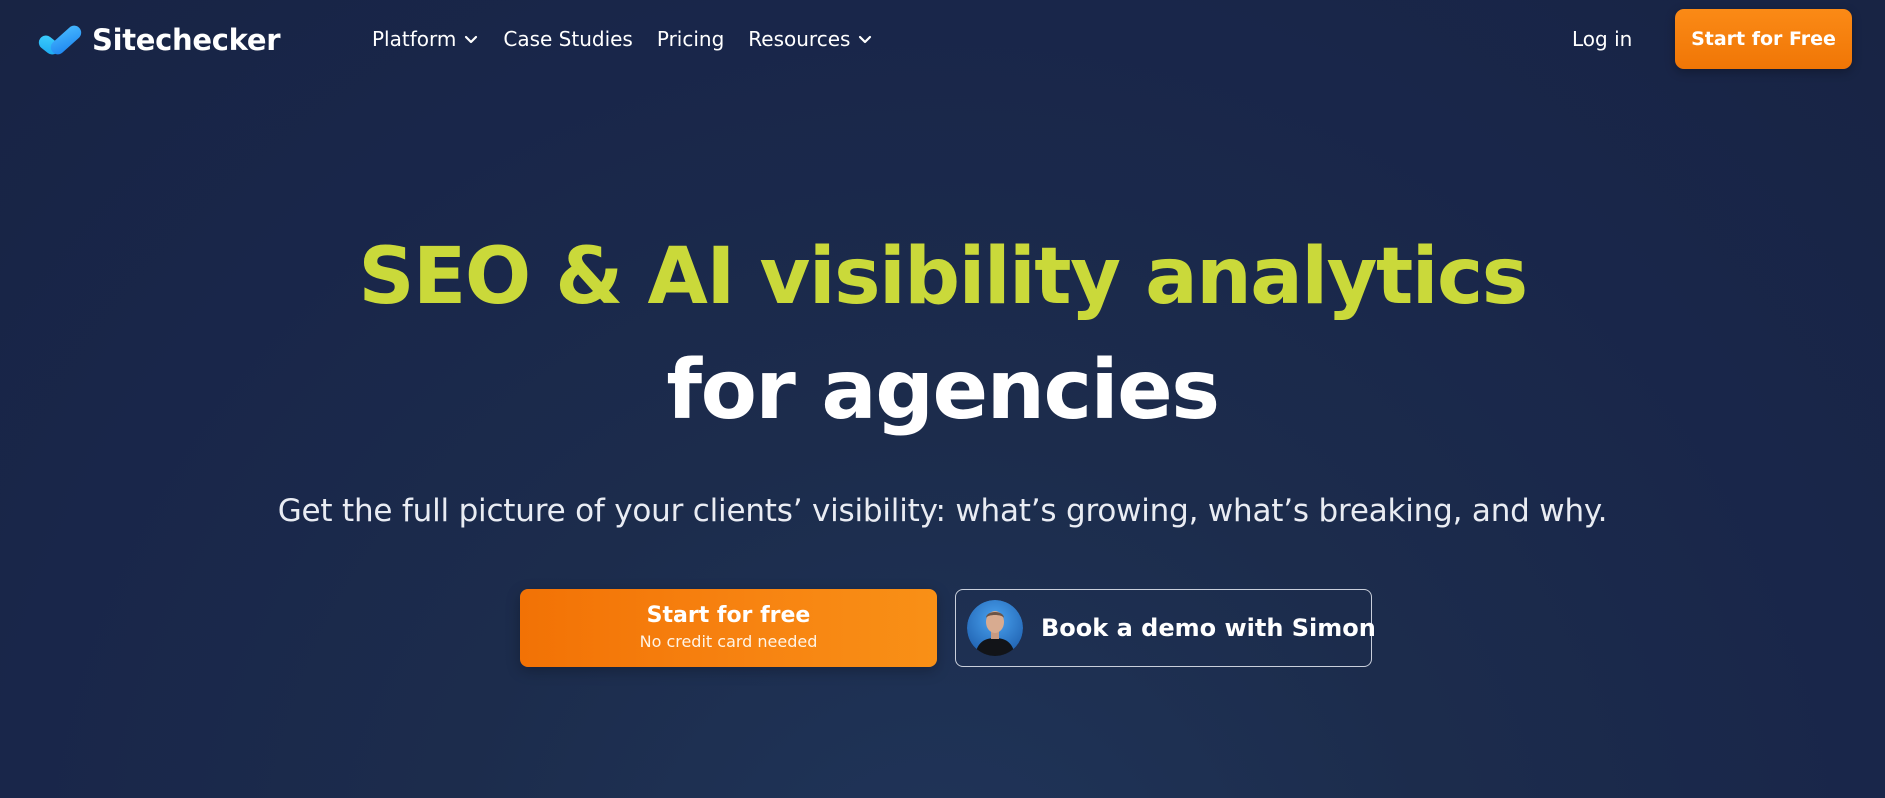  I want to click on nav-item-label: Pricing, so click(690, 39).